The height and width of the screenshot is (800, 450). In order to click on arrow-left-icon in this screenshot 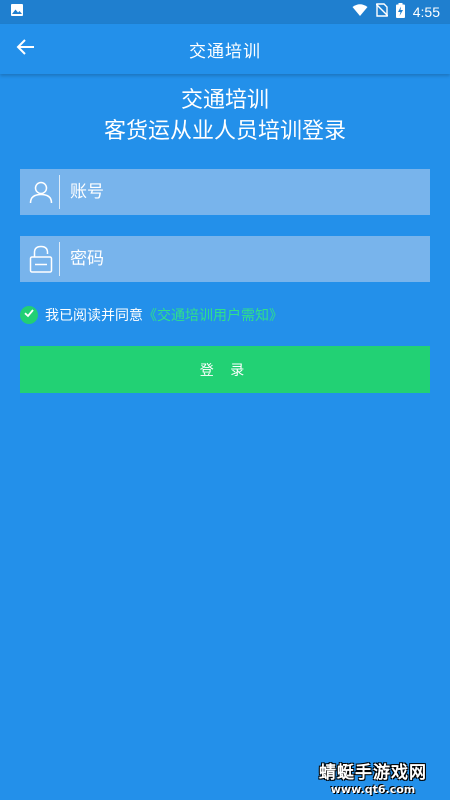, I will do `click(26, 49)`.